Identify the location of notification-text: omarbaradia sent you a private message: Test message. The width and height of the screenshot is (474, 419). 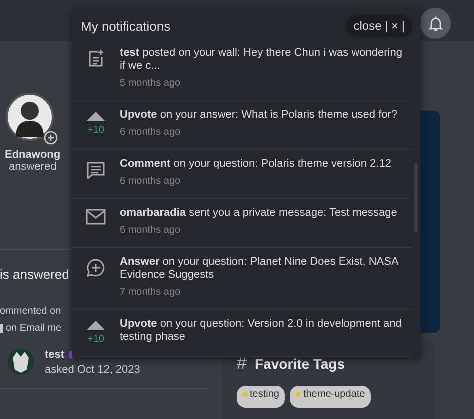
(265, 213).